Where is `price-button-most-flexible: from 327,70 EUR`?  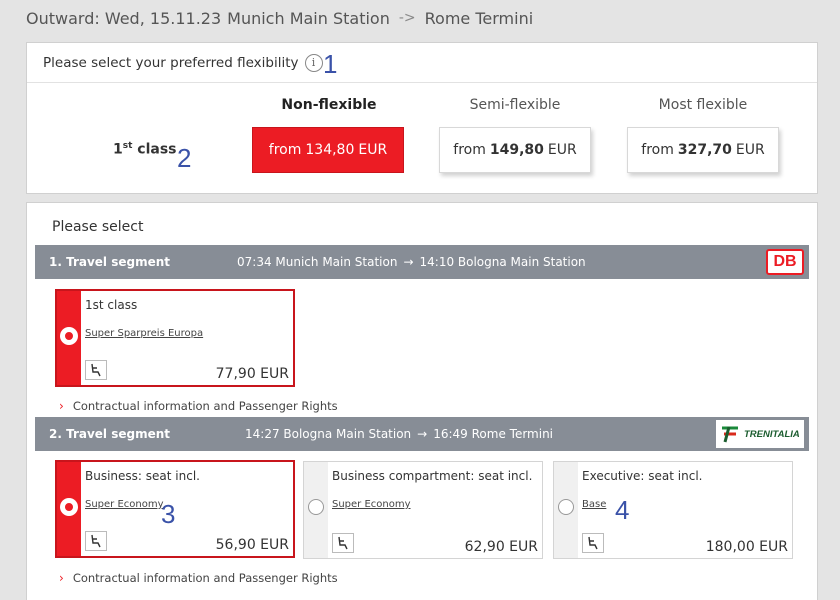
price-button-most-flexible: from 327,70 EUR is located at coordinates (703, 150).